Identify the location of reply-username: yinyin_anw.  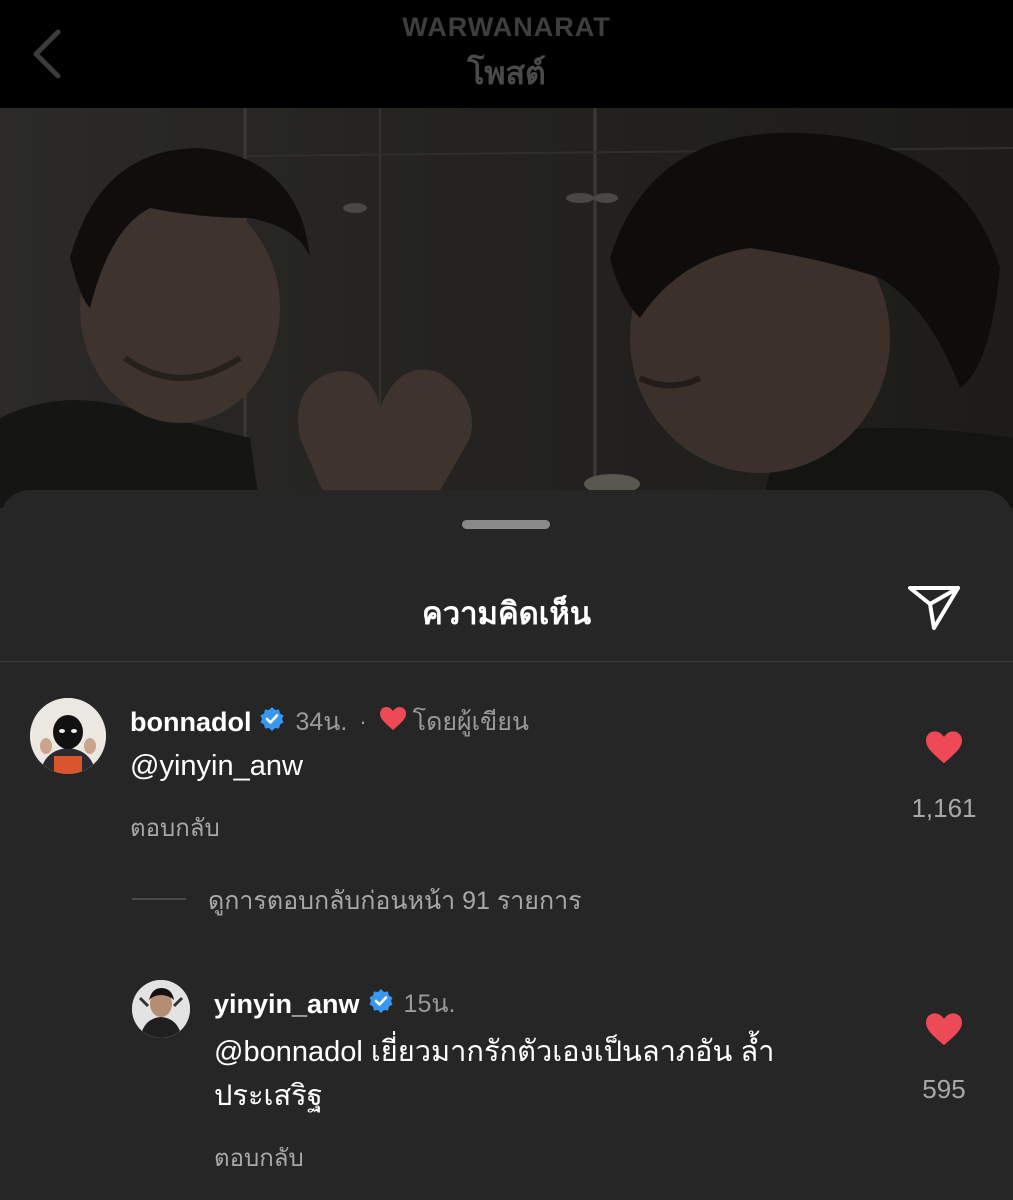
(287, 1004).